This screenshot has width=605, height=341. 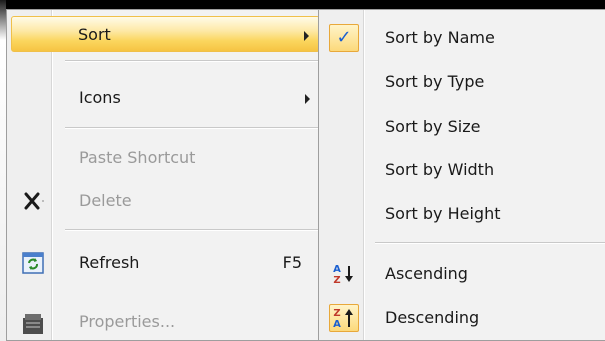 I want to click on menu-item-delete: Delete, so click(x=166, y=201).